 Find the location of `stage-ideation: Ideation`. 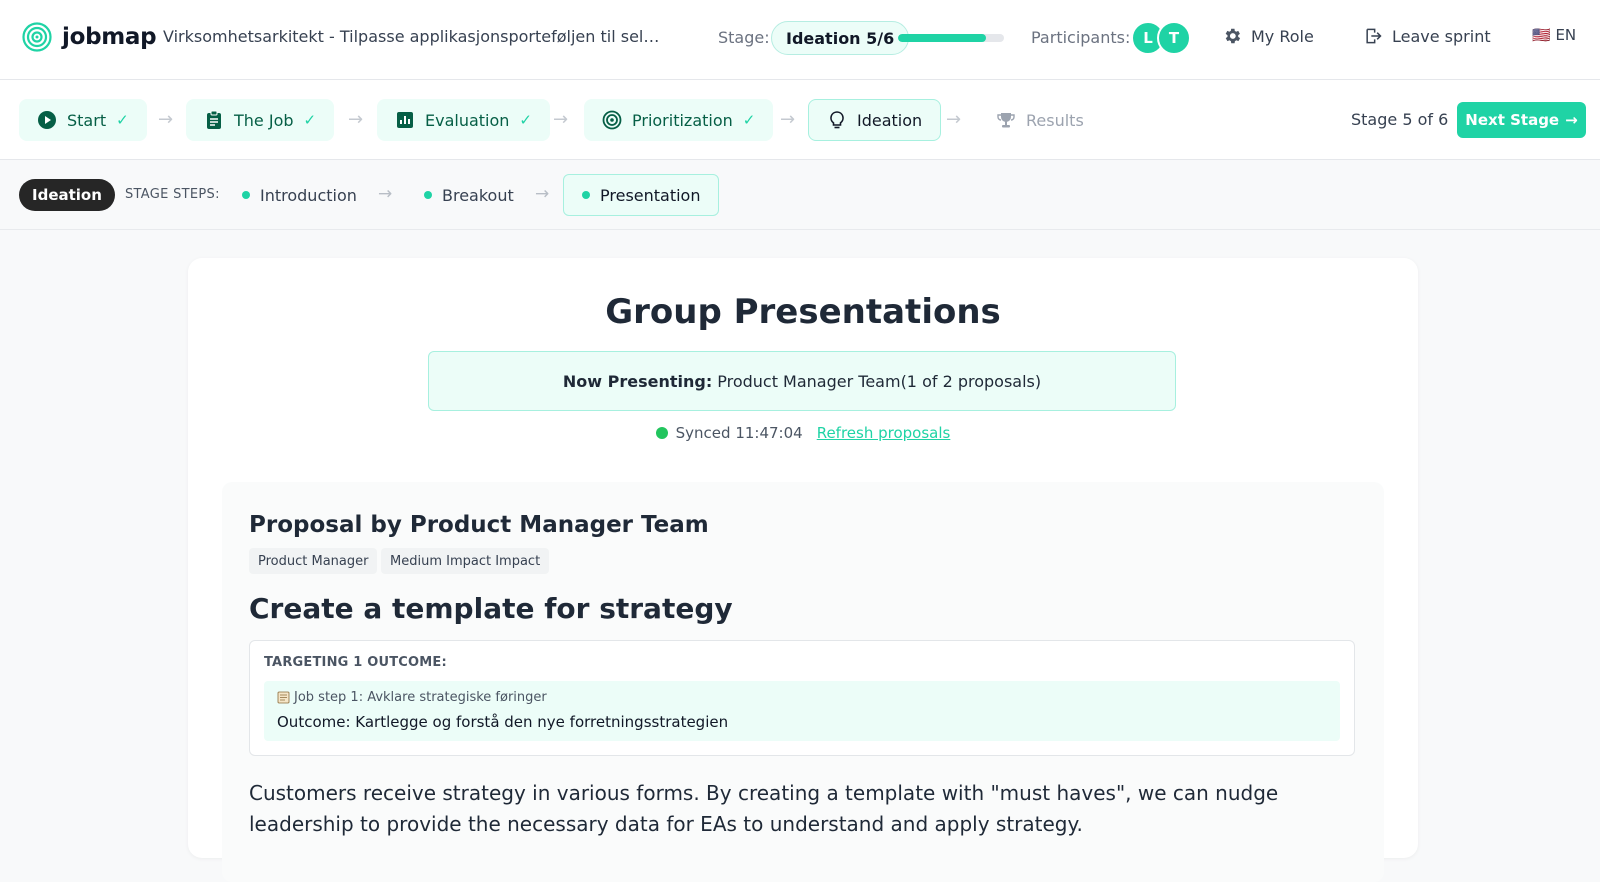

stage-ideation: Ideation is located at coordinates (875, 120).